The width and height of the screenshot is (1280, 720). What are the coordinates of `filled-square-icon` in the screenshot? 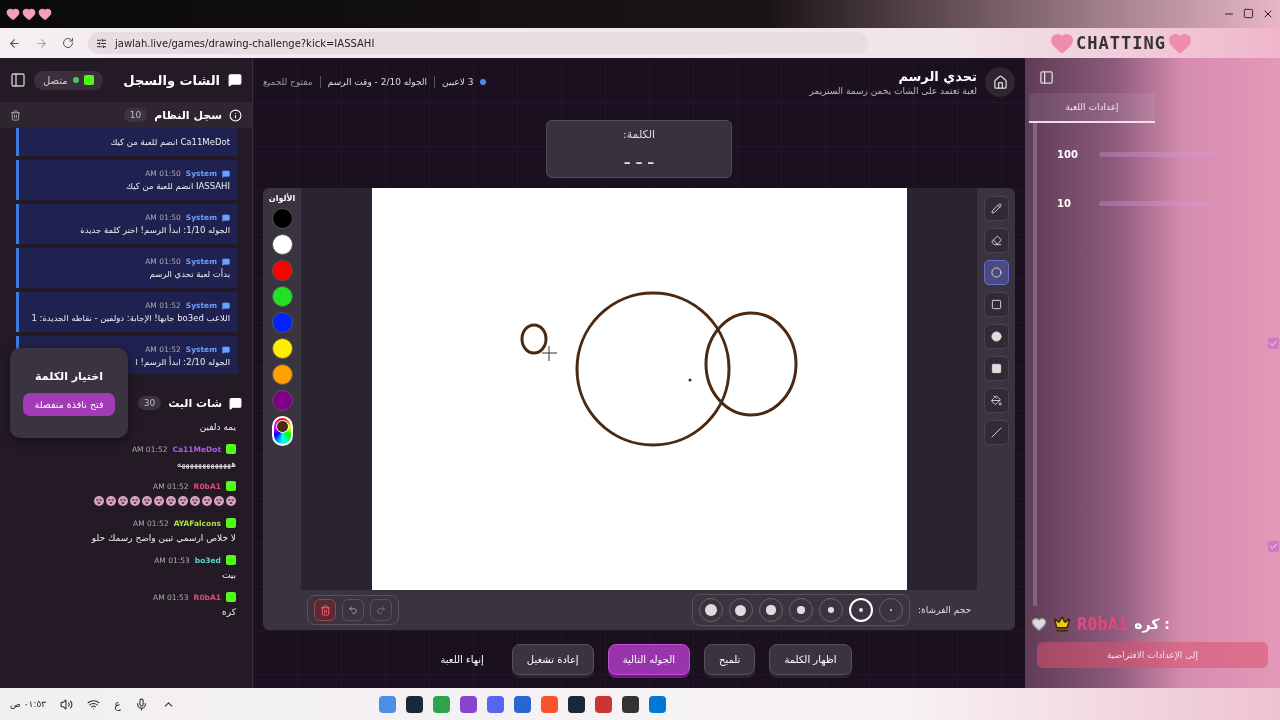 It's located at (996, 368).